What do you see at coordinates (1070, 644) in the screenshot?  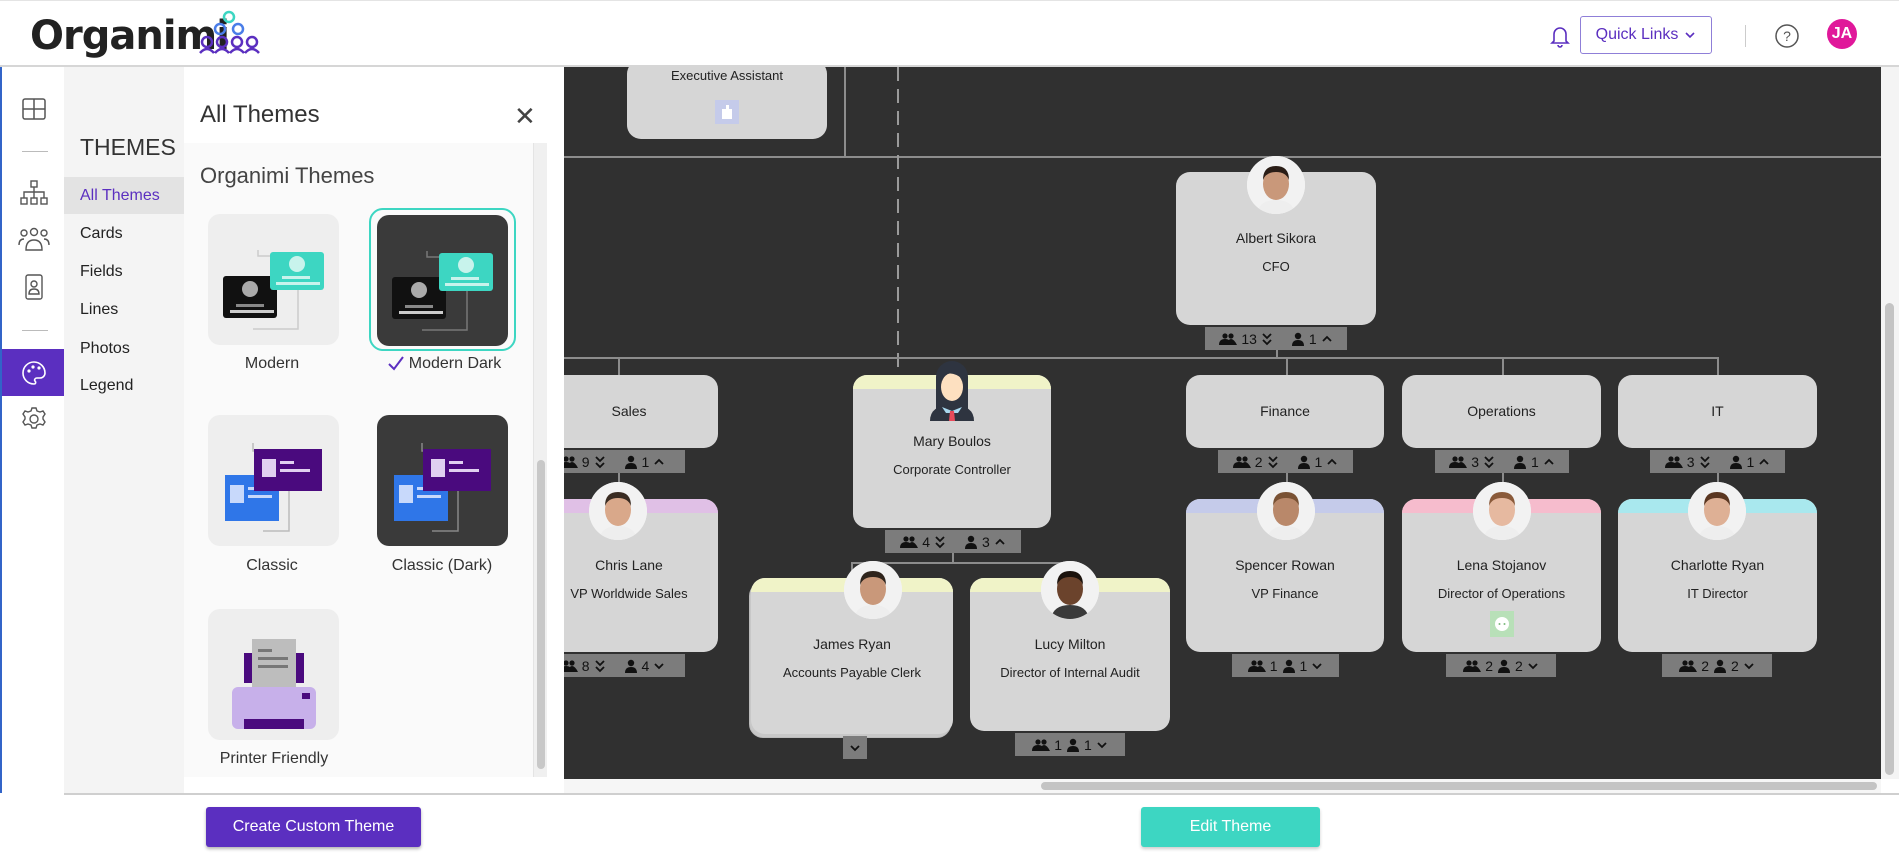 I see `card-name: Lucy Milton` at bounding box center [1070, 644].